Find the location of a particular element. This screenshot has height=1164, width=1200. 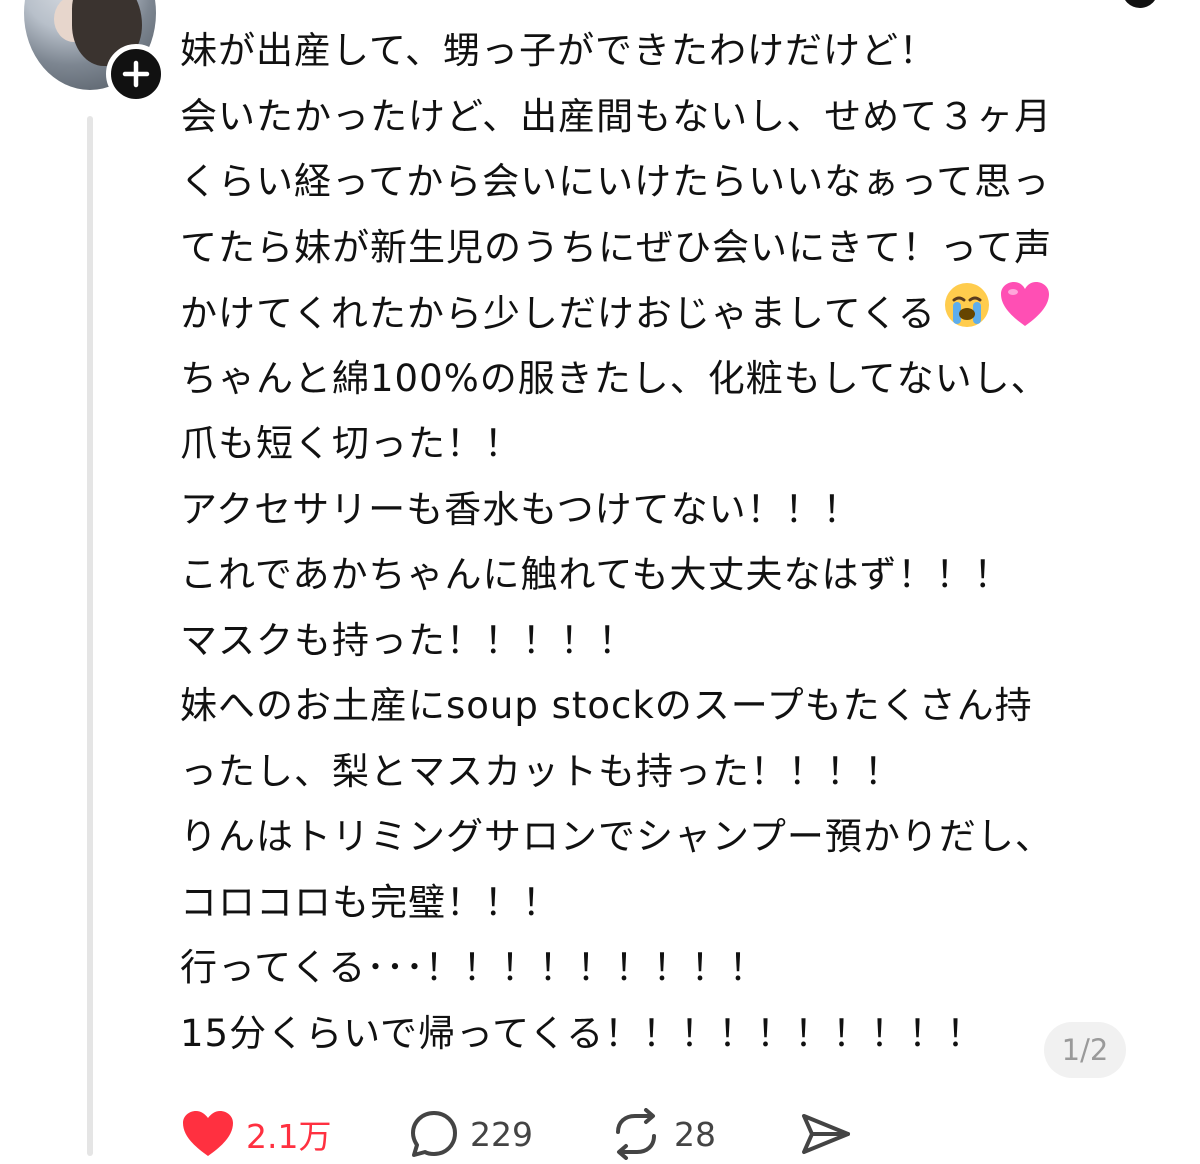

share-button is located at coordinates (826, 1134).